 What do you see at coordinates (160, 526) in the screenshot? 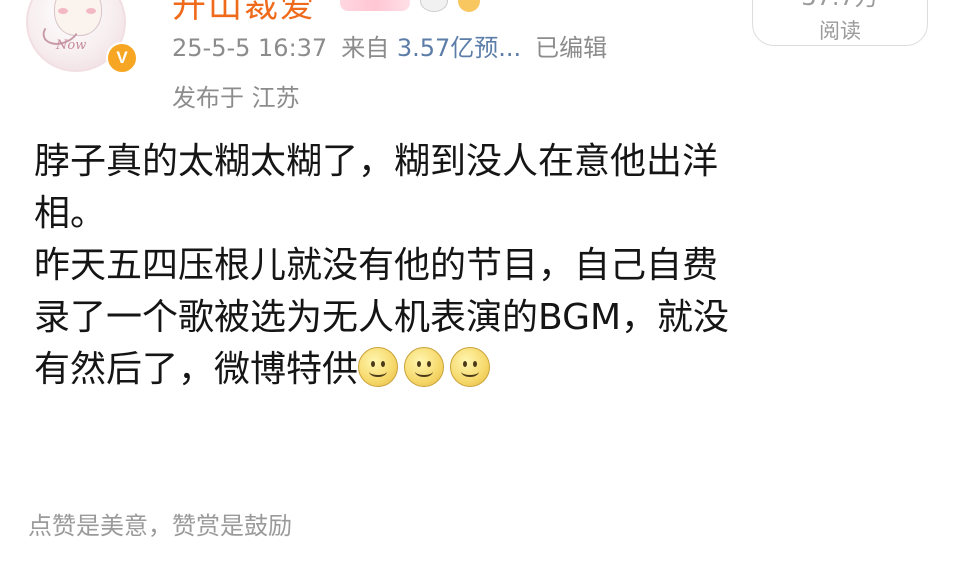
I see `reward-note: 点赞是美意，赞赏是鼓励` at bounding box center [160, 526].